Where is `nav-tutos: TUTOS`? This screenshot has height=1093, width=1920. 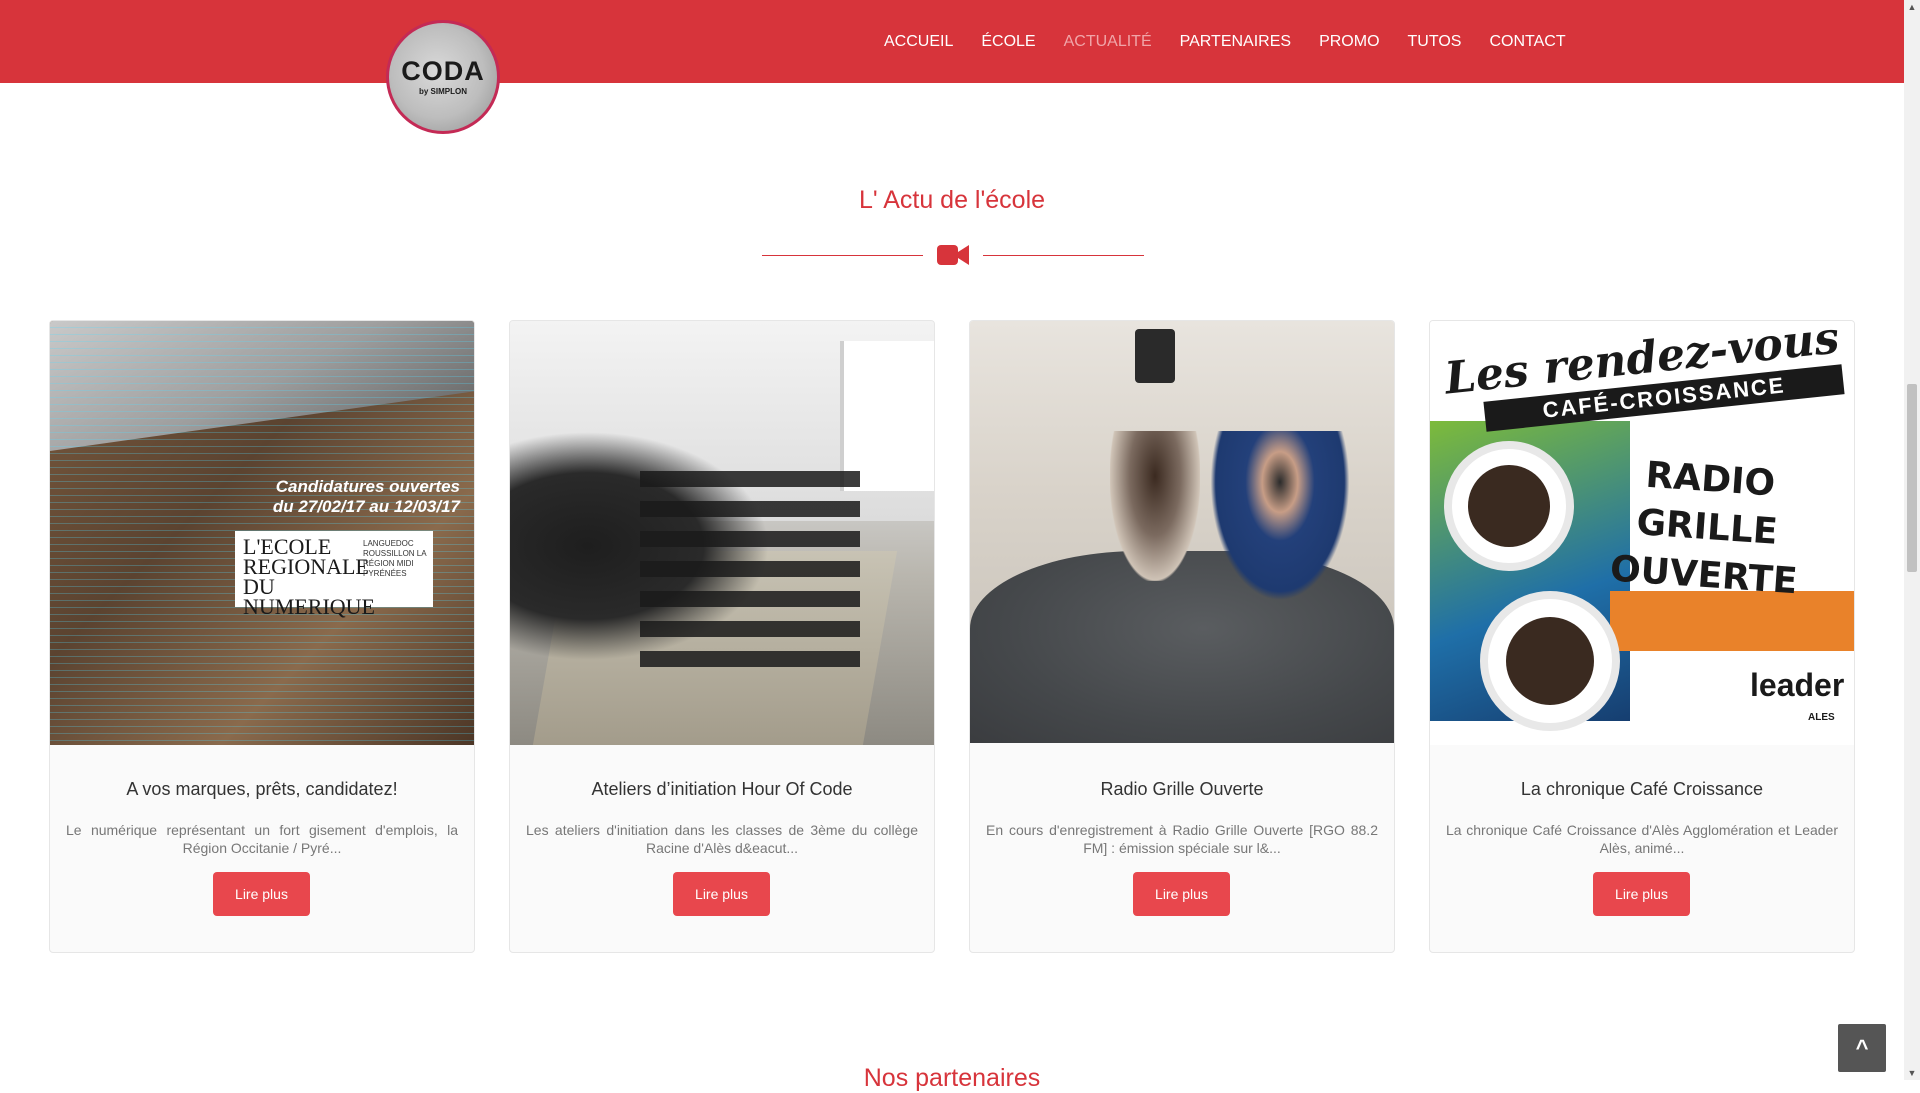
nav-tutos: TUTOS is located at coordinates (1435, 42).